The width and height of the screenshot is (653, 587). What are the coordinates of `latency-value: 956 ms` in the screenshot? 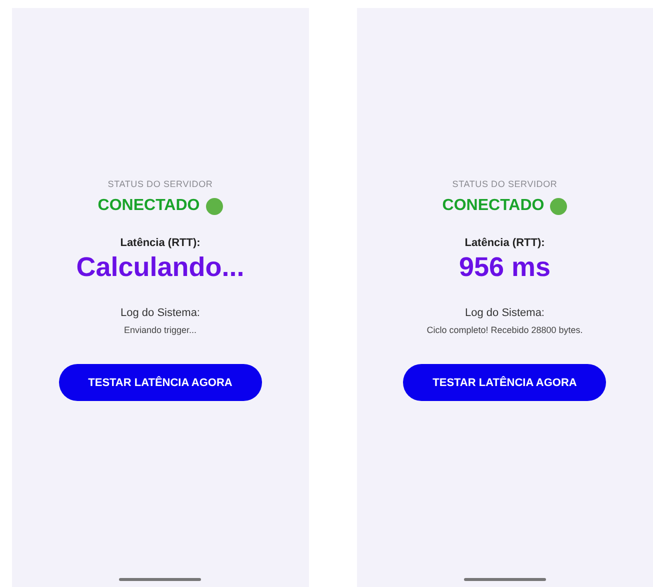 It's located at (504, 267).